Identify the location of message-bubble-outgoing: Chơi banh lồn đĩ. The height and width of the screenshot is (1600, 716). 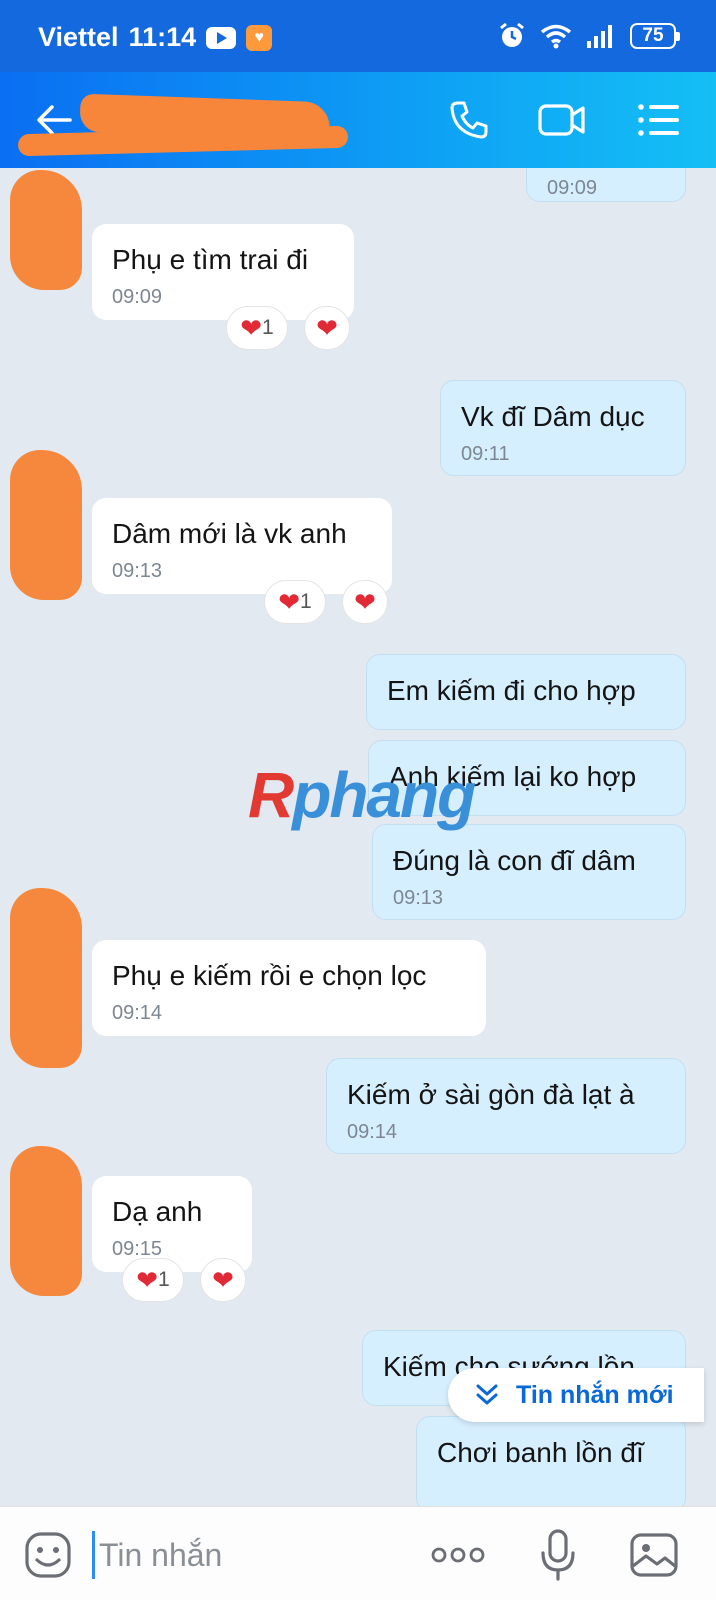
(551, 1461).